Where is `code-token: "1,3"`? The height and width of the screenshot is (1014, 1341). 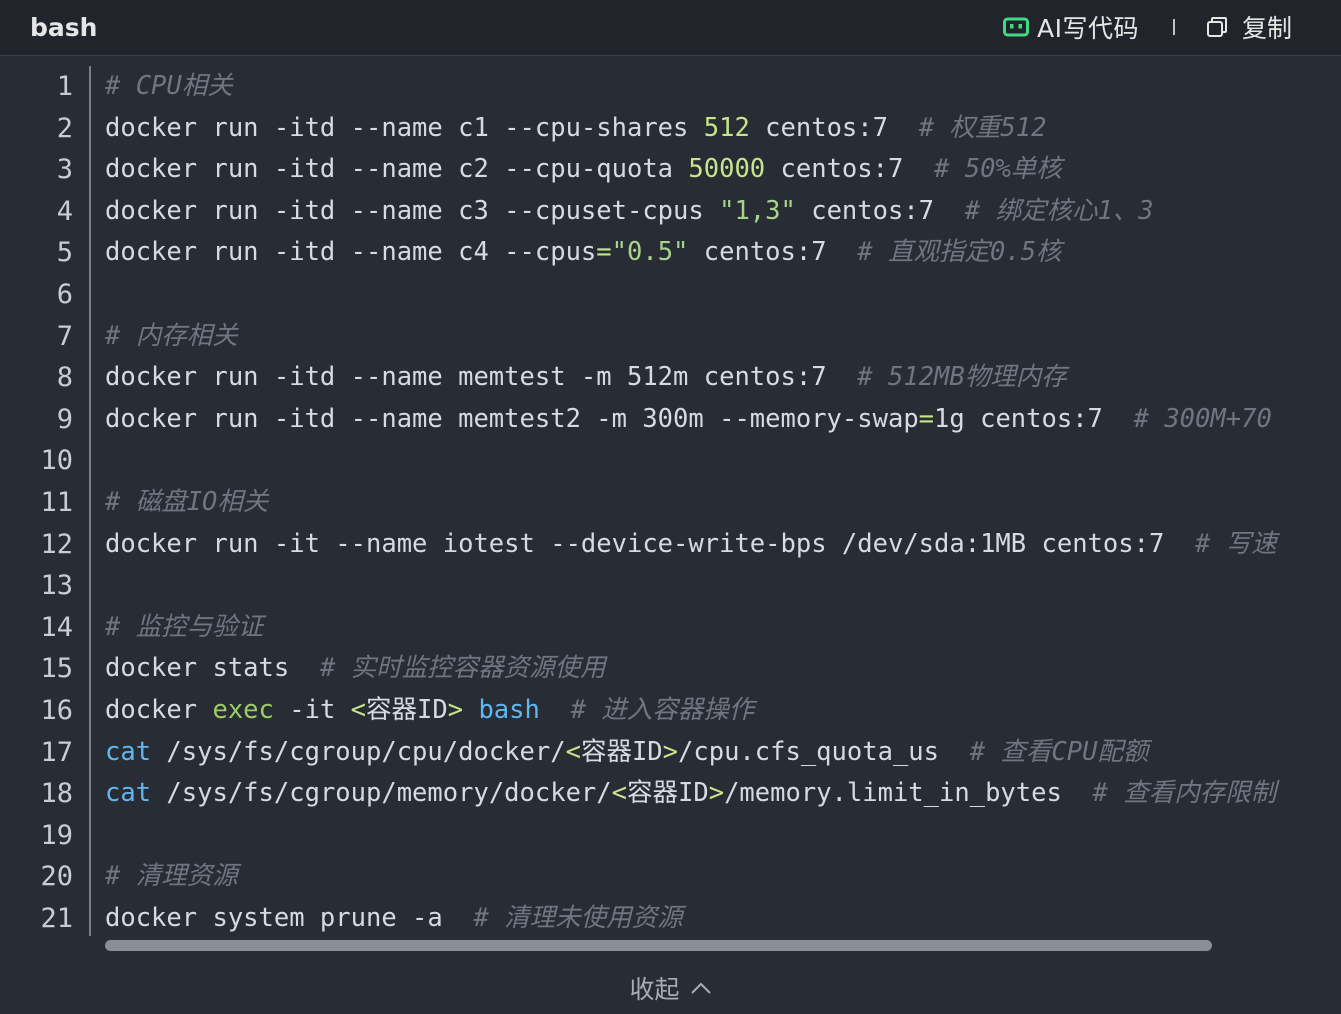 code-token: "1,3" is located at coordinates (757, 210).